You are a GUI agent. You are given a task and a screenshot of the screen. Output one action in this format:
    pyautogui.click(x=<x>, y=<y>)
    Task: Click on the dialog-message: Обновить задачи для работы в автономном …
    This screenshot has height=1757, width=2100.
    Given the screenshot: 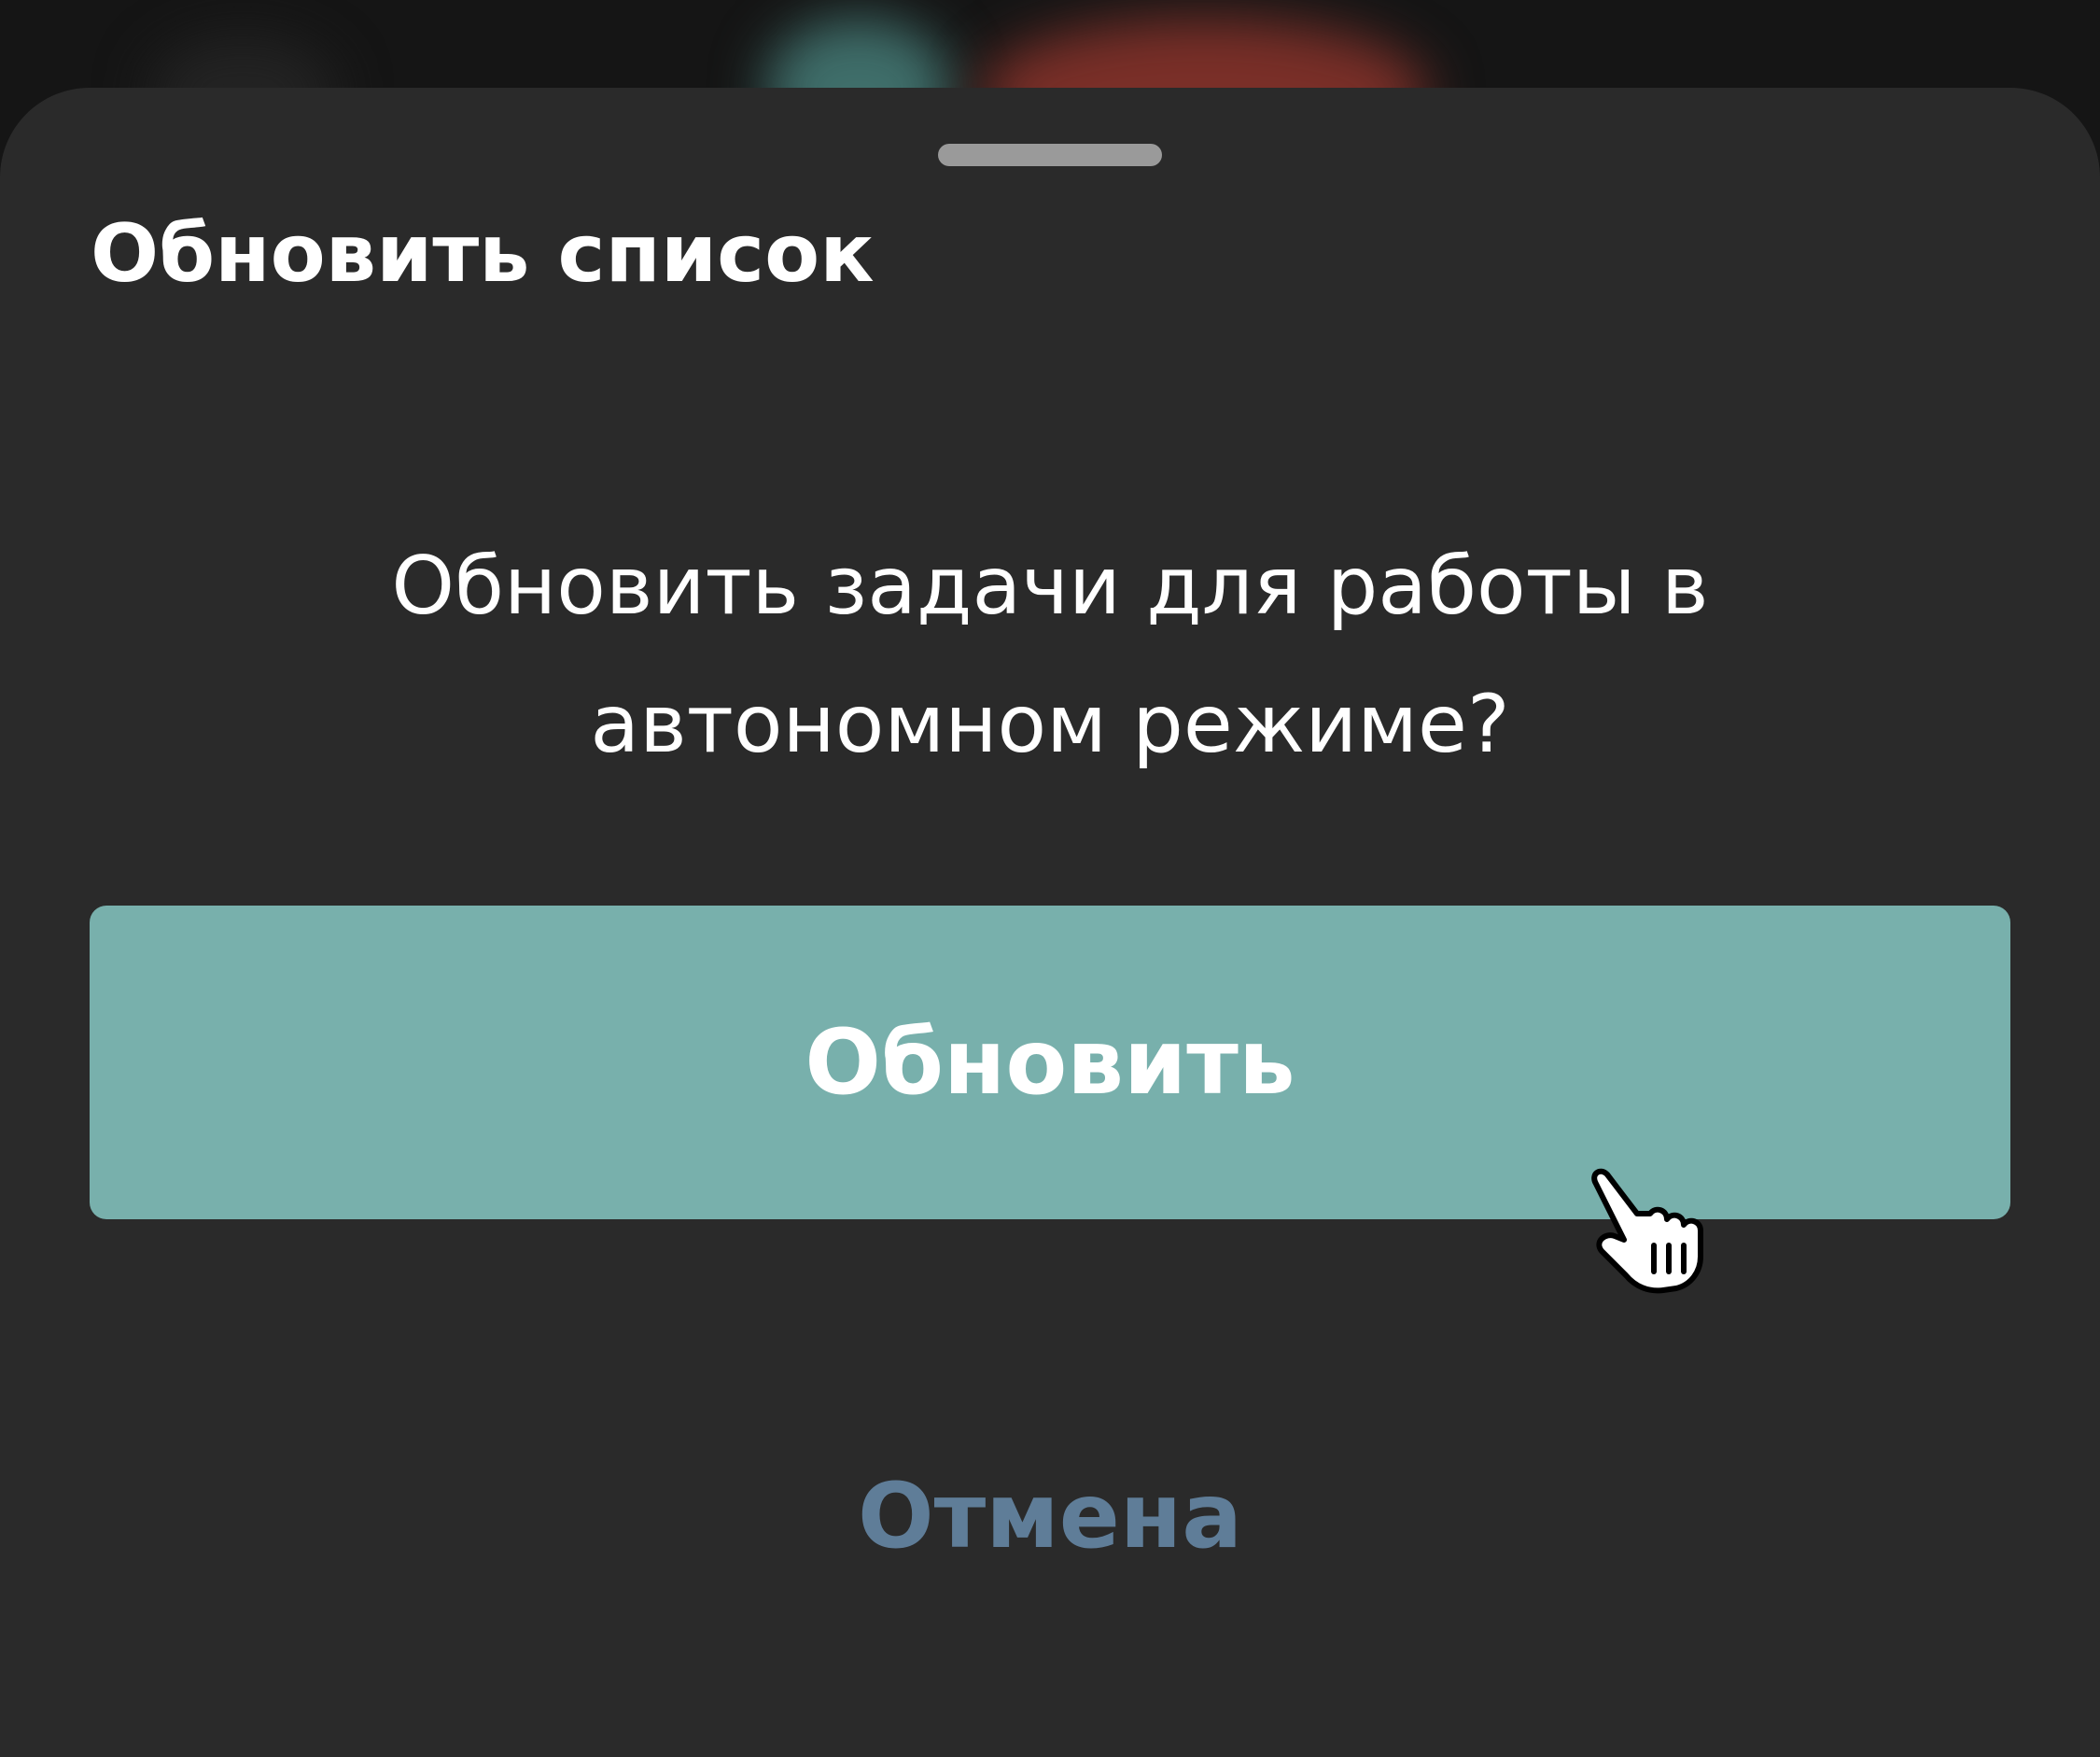 What is the action you would take?
    pyautogui.click(x=1050, y=655)
    